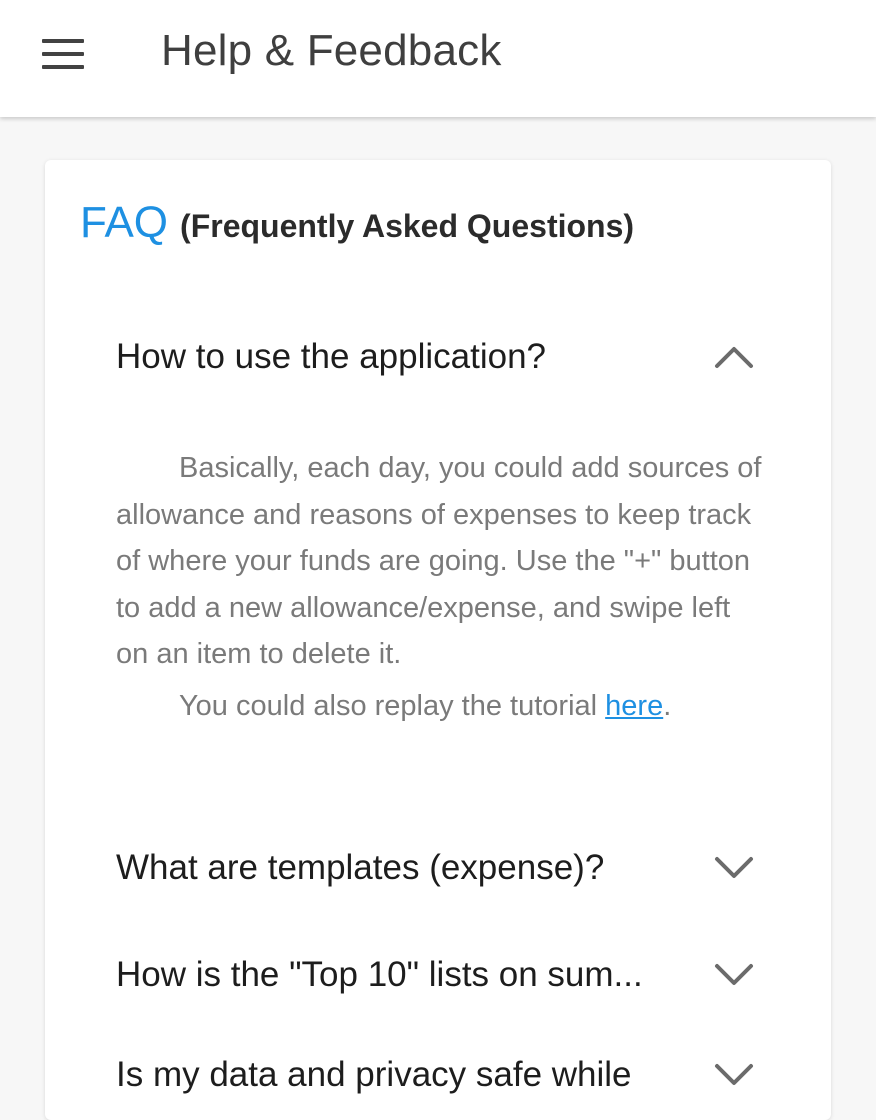  I want to click on faq-answer-text: ., so click(667, 705).